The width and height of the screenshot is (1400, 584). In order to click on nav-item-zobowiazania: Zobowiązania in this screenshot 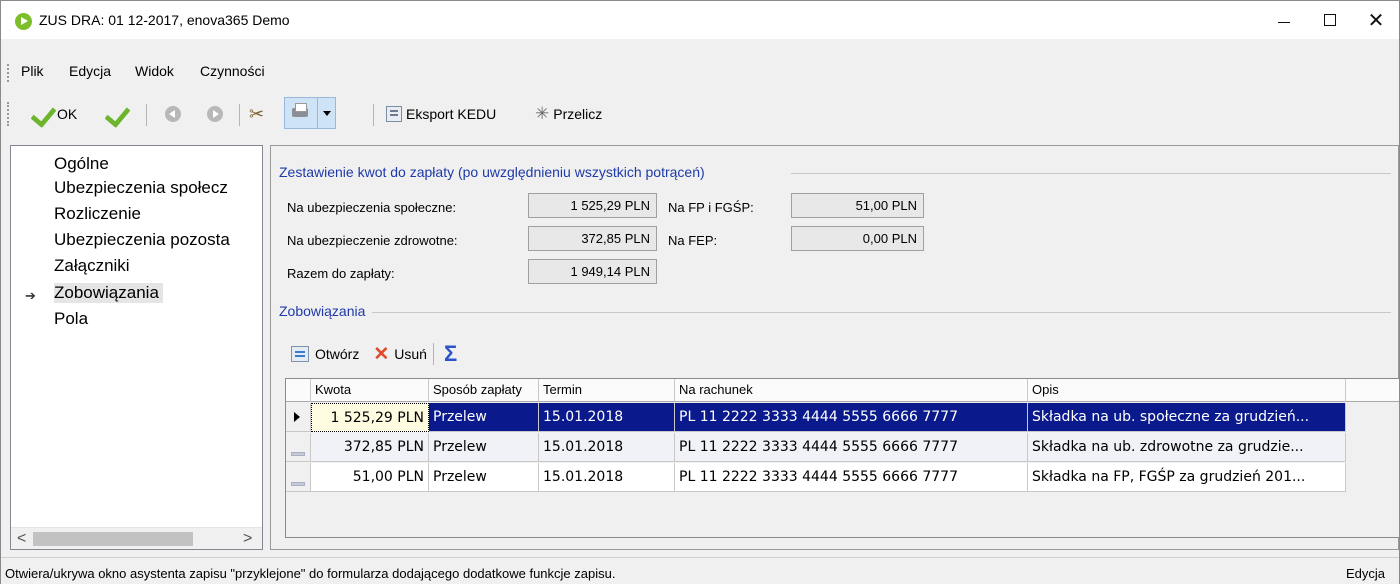, I will do `click(108, 293)`.